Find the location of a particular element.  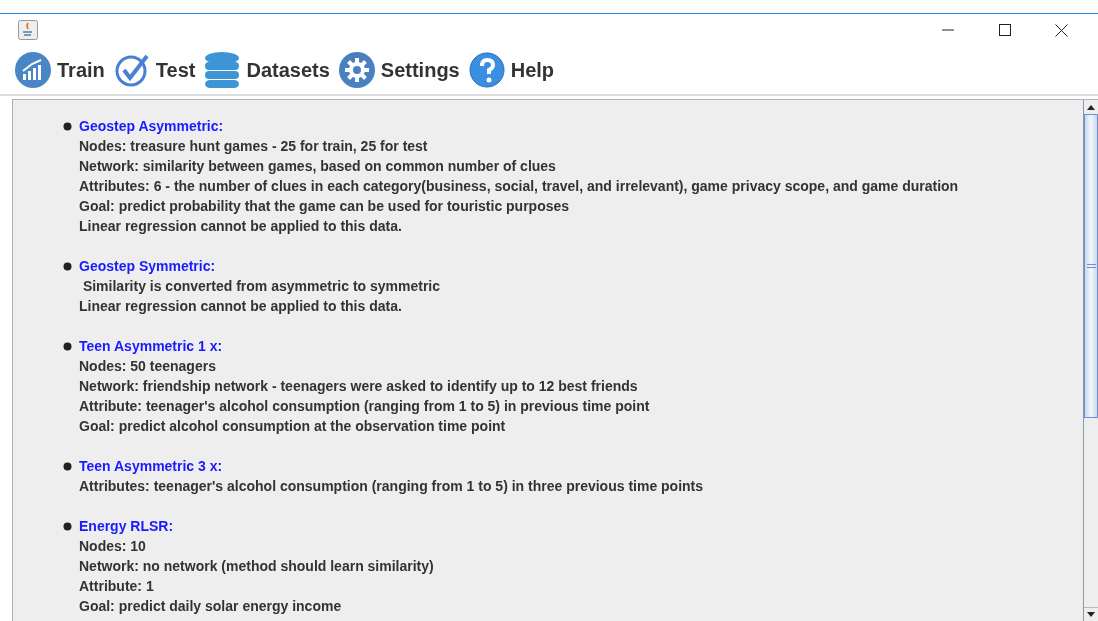

dataset-detail: Attributes: teenager's alcohol consumption (ranging from 1 to 5) in three previous time points is located at coordinates (391, 486).